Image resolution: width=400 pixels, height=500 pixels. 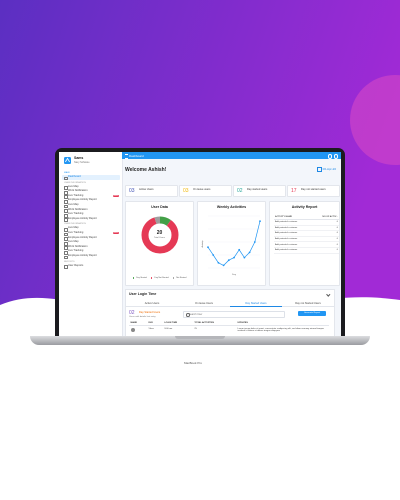 What do you see at coordinates (204, 303) in the screenshot?
I see `tab-item: On leave Users` at bounding box center [204, 303].